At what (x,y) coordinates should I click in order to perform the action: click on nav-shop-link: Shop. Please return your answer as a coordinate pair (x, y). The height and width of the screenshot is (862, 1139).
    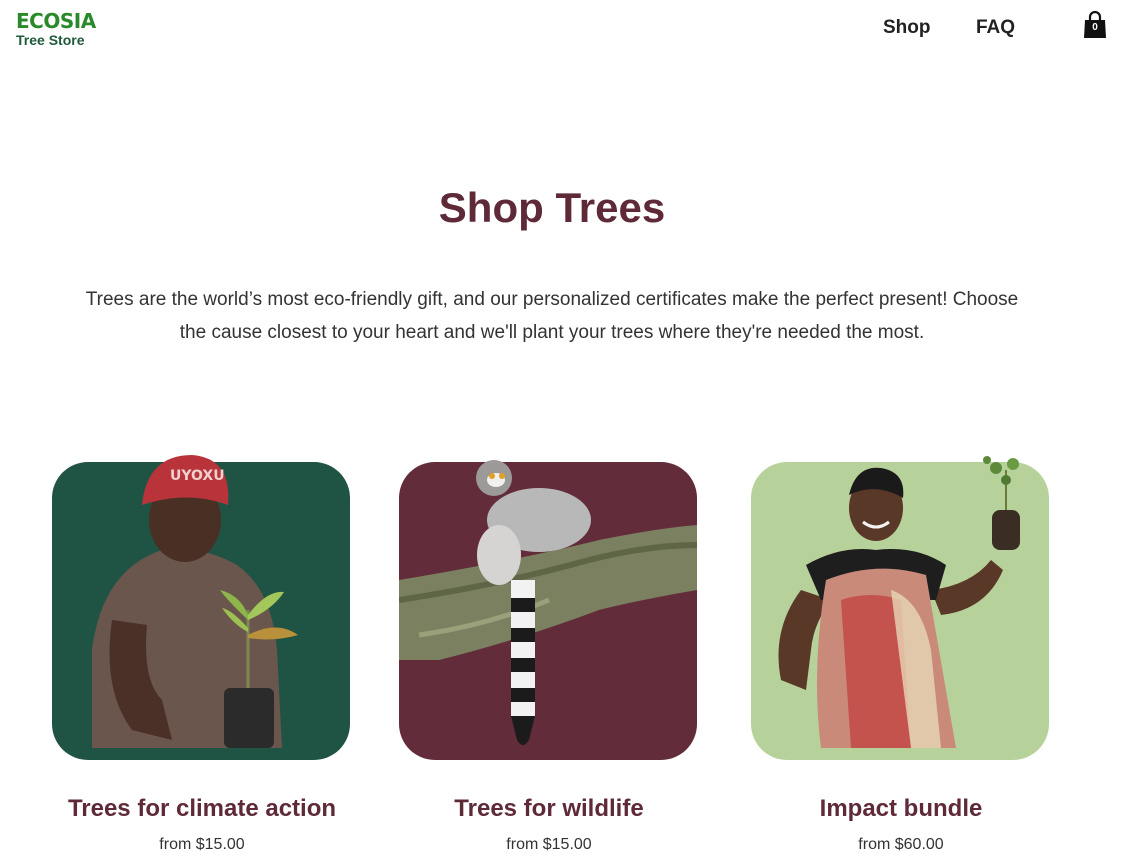
    Looking at the image, I should click on (907, 28).